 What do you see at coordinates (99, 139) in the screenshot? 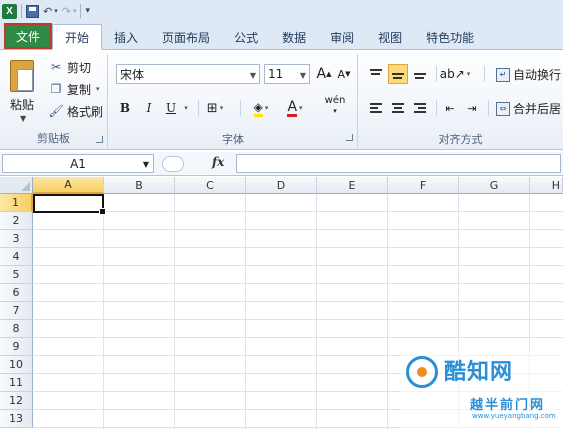
I see `clipboard-dialog-launcher-icon` at bounding box center [99, 139].